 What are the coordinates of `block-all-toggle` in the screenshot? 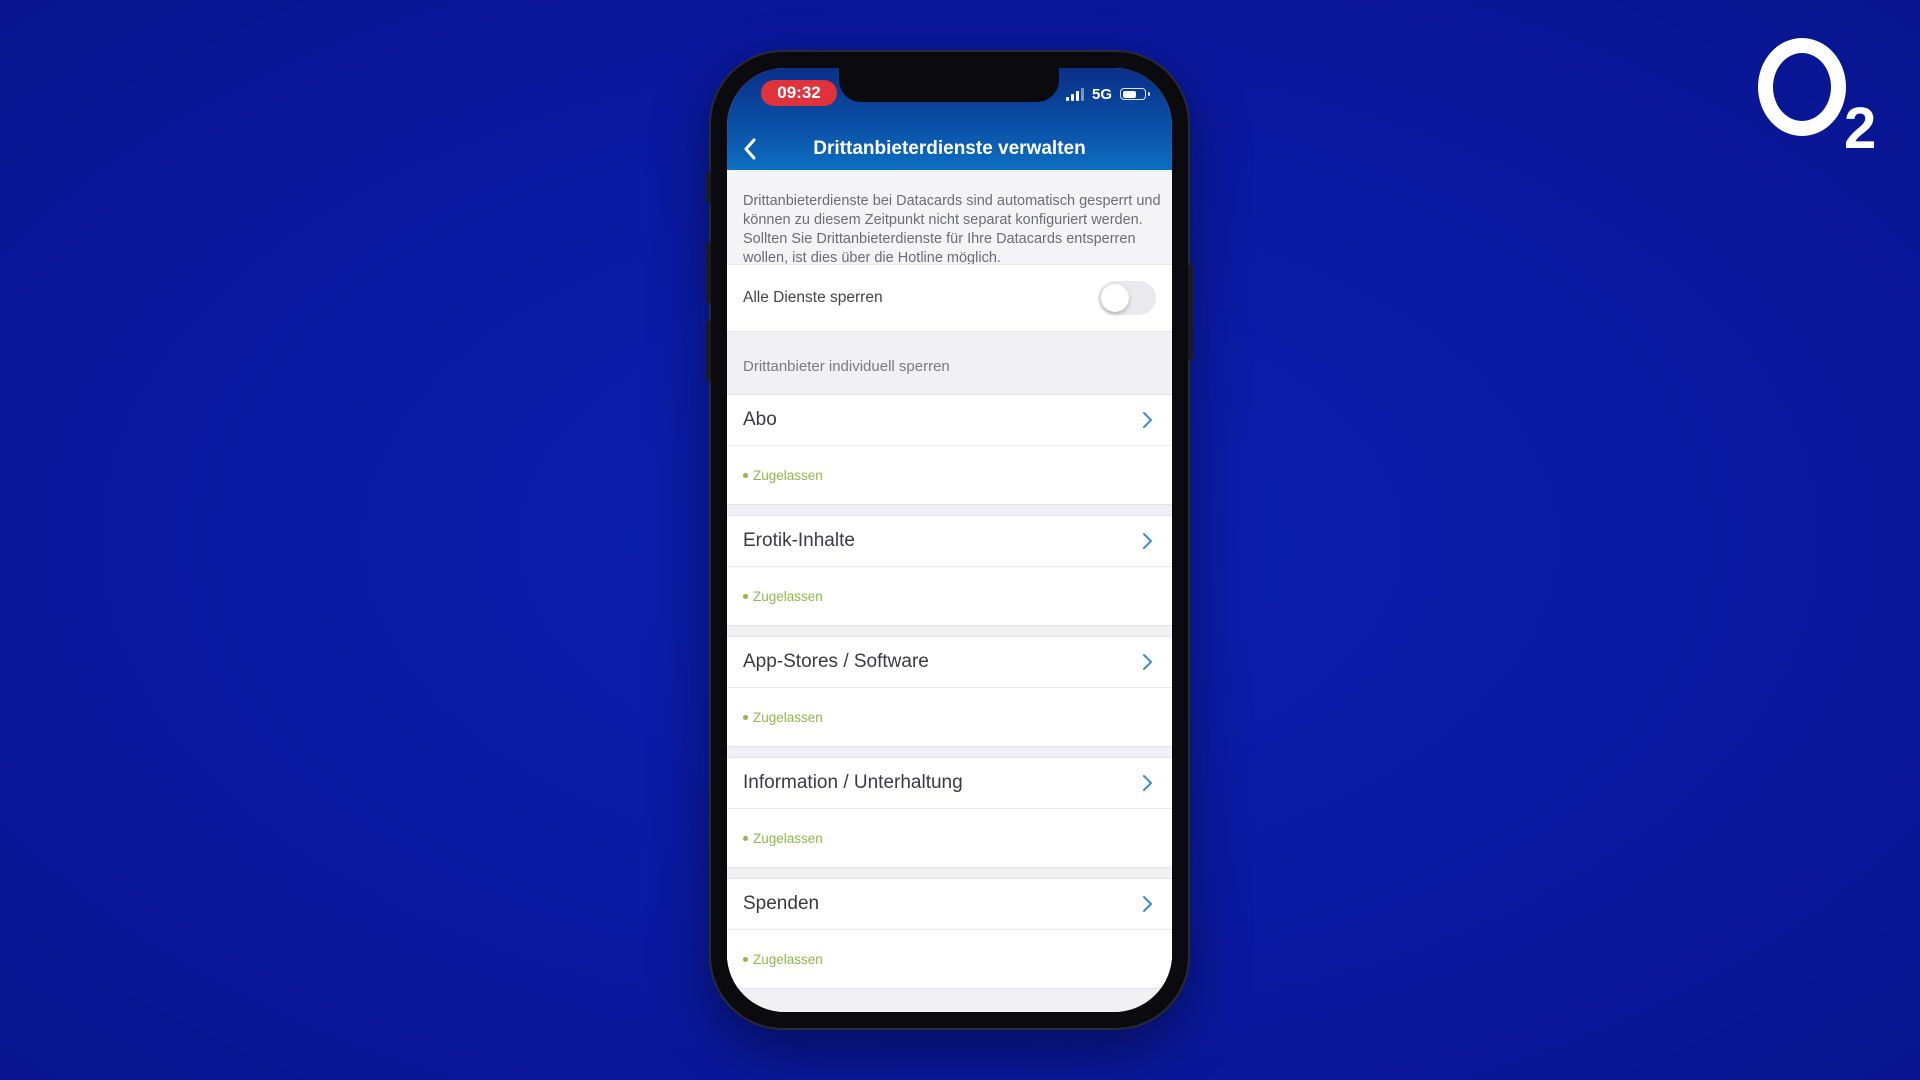 It's located at (1127, 298).